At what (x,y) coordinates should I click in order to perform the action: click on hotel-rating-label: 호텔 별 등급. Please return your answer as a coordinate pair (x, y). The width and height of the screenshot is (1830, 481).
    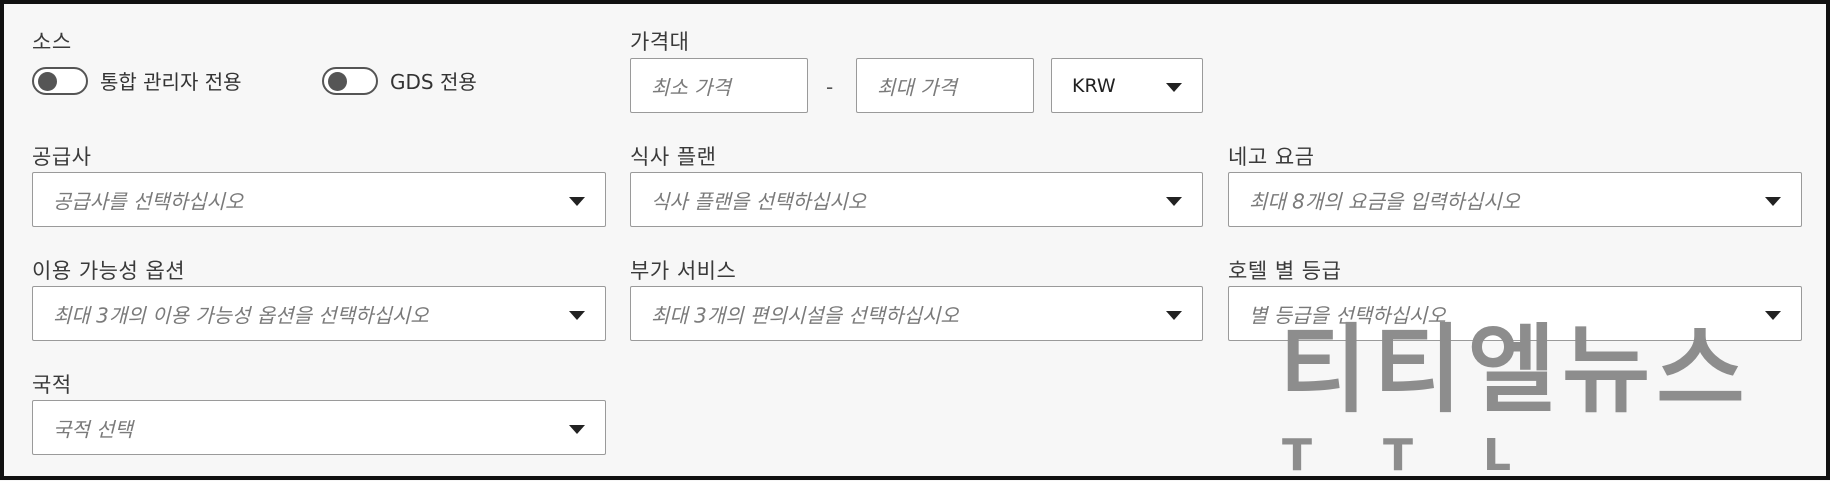
    Looking at the image, I should click on (1285, 271).